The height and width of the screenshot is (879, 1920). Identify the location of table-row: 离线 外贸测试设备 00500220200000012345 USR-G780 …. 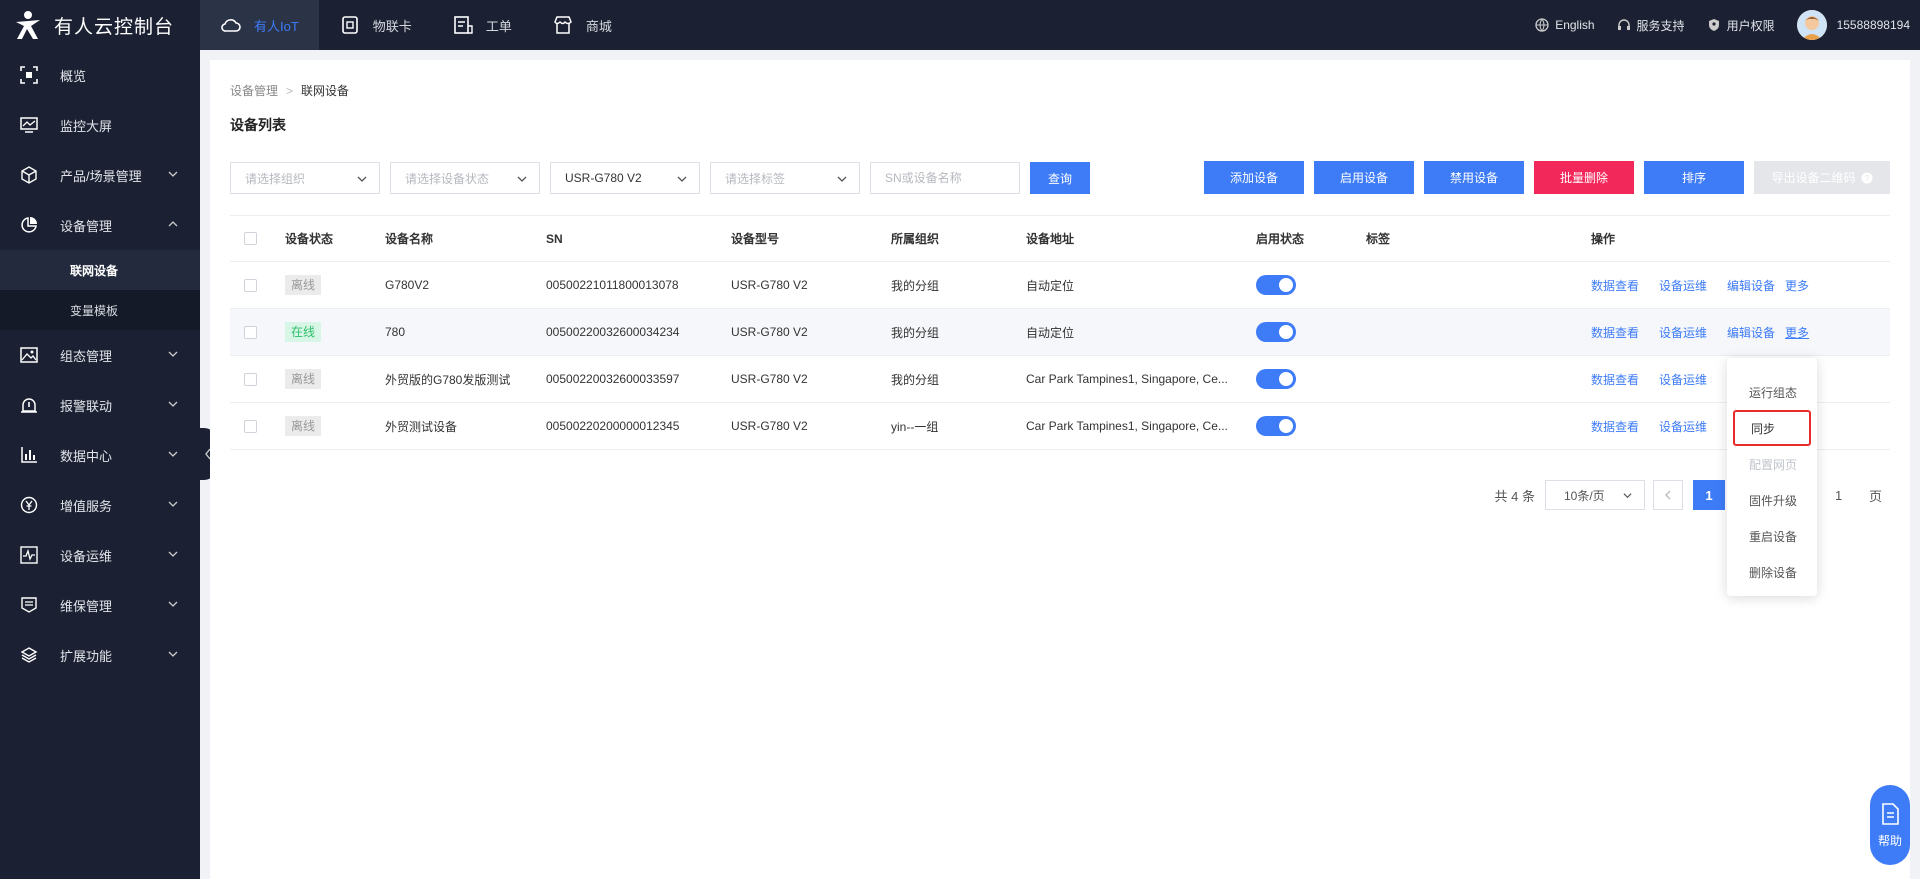
(1060, 426).